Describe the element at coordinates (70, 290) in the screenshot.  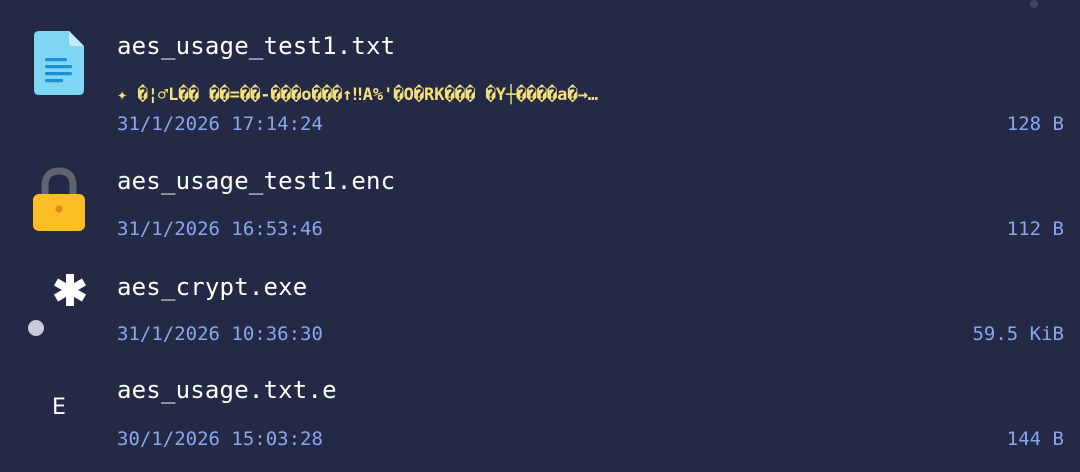
I see `asterisk-icon` at that location.